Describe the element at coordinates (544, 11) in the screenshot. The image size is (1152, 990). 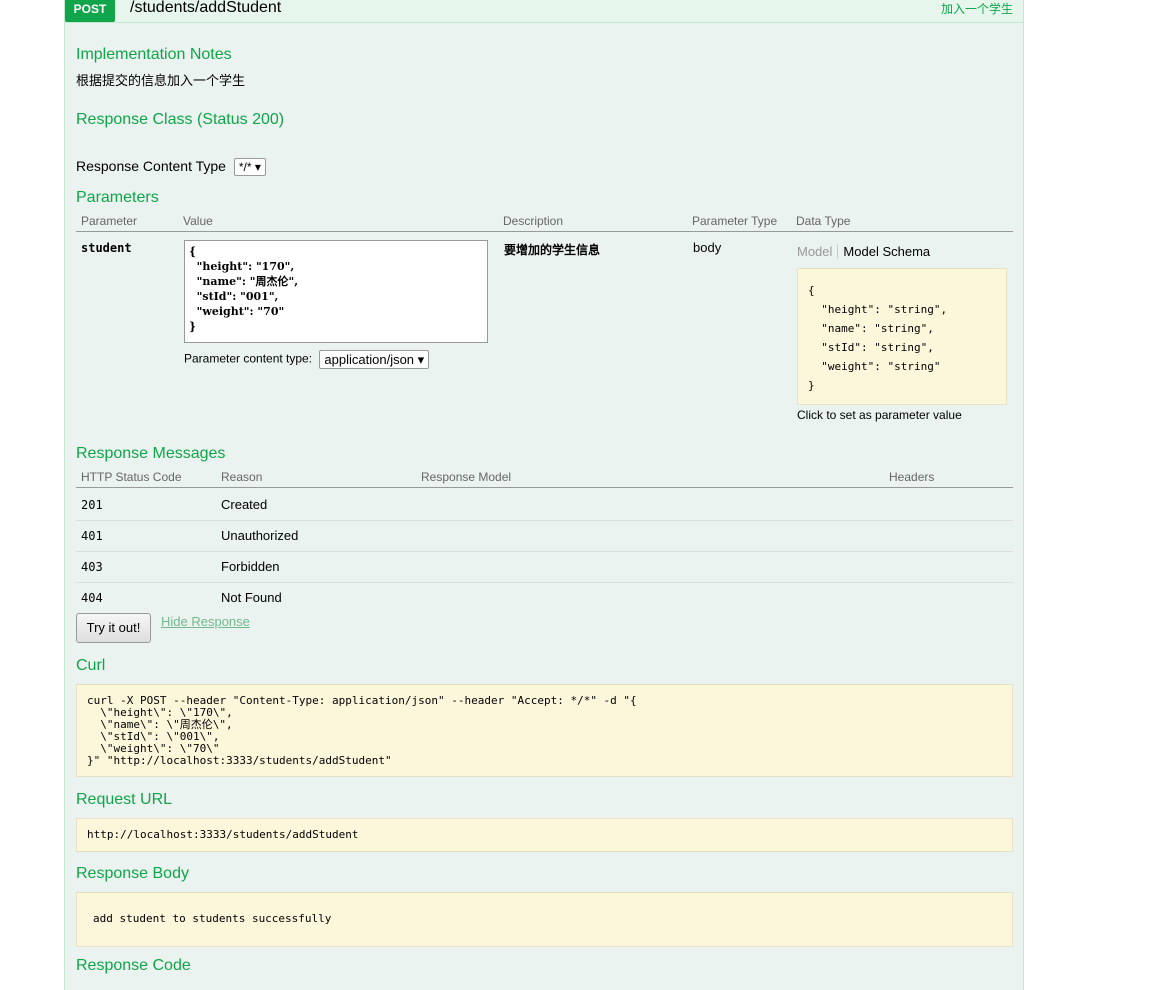
I see `operation-header: POST /students/addStudent 加入一个学生` at that location.